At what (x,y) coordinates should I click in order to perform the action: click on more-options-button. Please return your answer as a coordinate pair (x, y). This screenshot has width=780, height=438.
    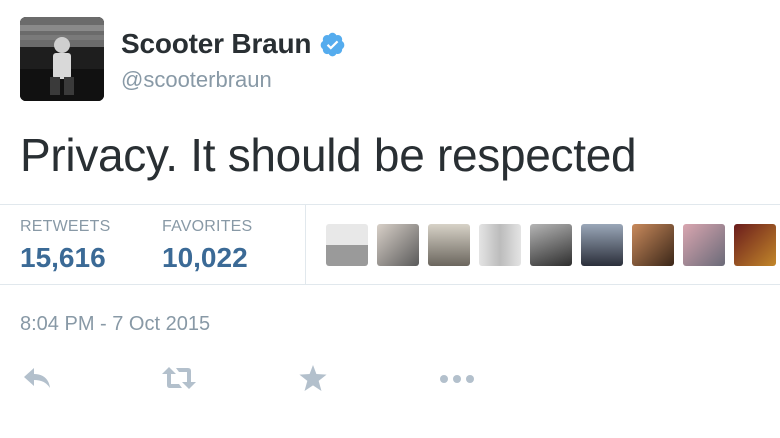
    Looking at the image, I should click on (457, 380).